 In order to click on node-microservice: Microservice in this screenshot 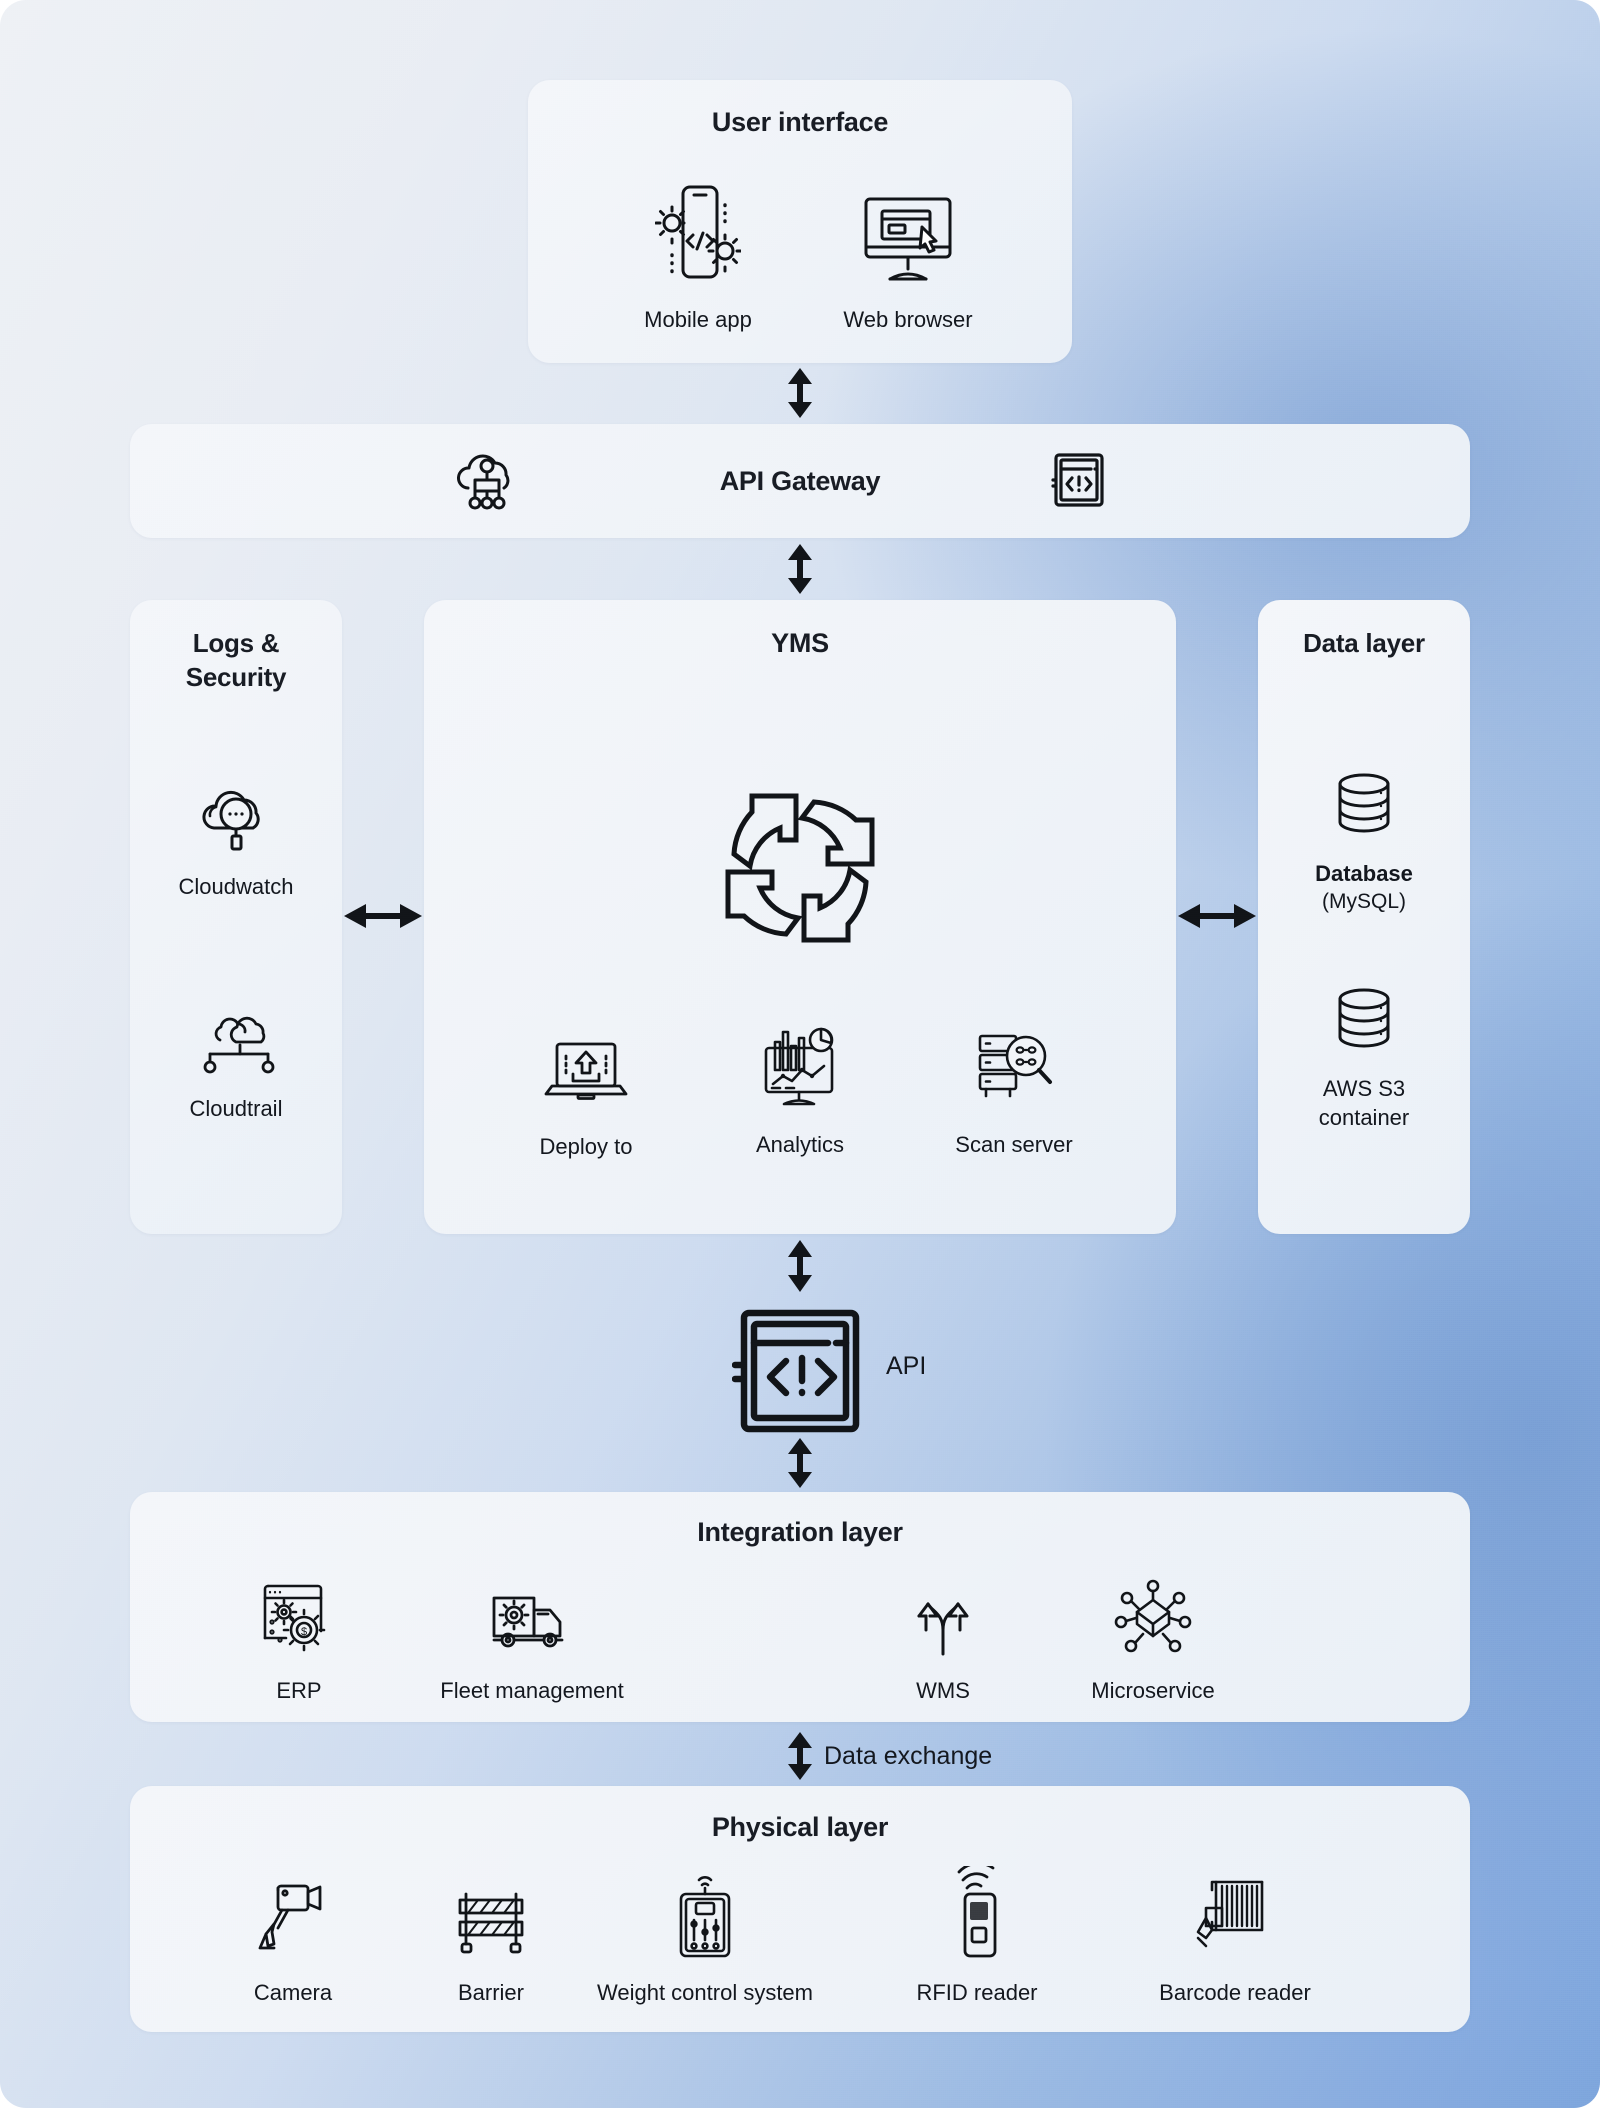, I will do `click(1153, 1639)`.